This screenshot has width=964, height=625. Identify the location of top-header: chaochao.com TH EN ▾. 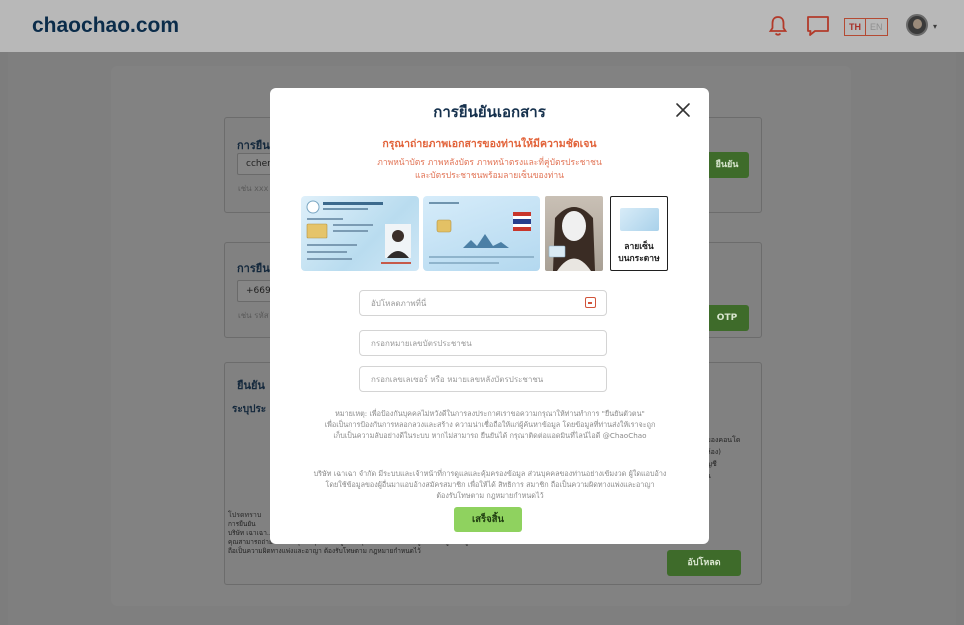
(482, 26).